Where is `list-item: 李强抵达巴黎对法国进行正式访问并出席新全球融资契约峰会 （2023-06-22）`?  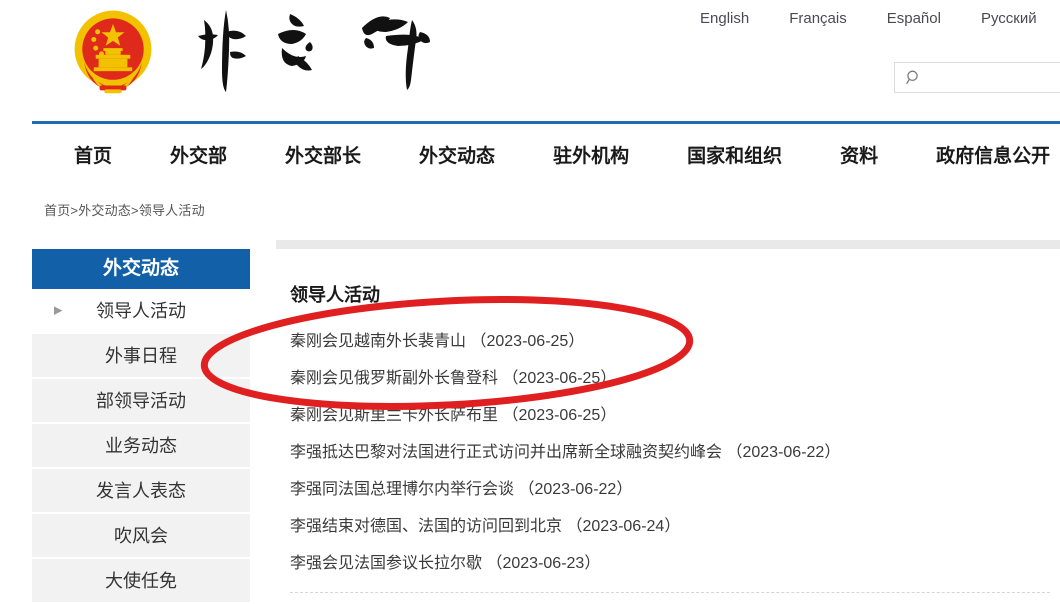 list-item: 李强抵达巴黎对法国进行正式访问并出席新全球融资契约峰会 （2023-06-22） is located at coordinates (675, 452).